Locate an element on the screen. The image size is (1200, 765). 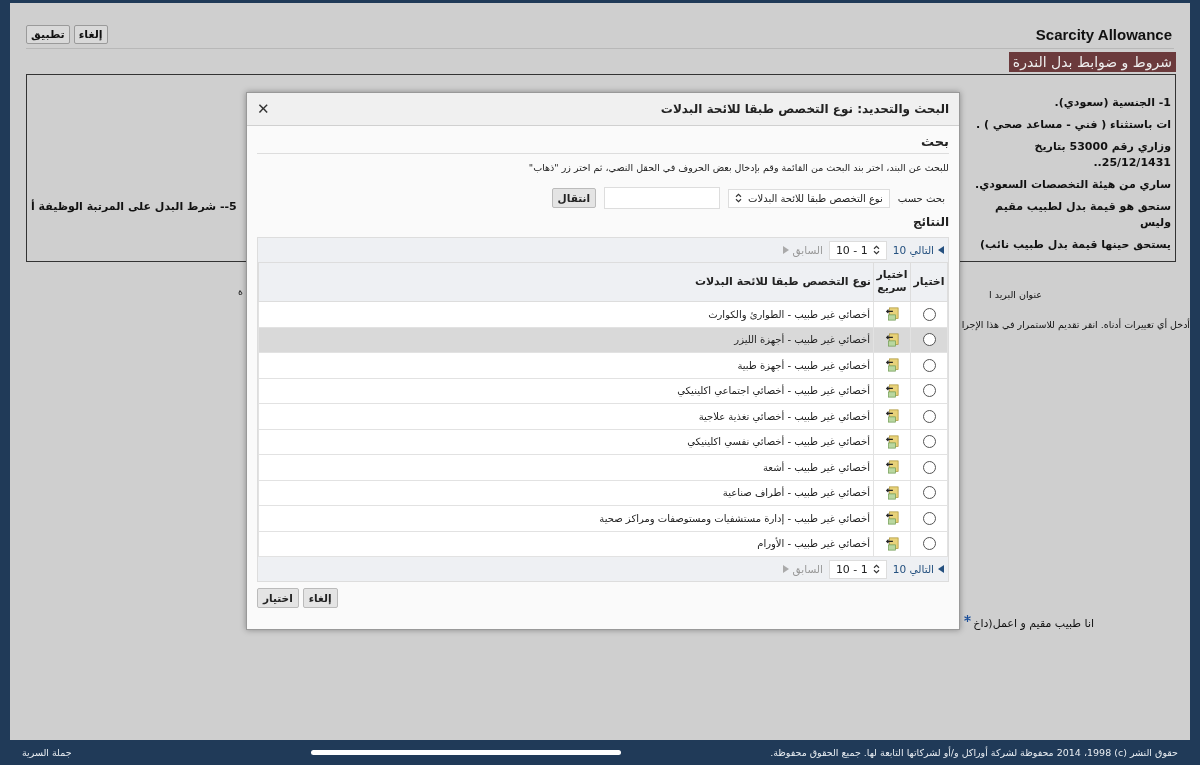
dialog-button: اختيار is located at coordinates (278, 598).